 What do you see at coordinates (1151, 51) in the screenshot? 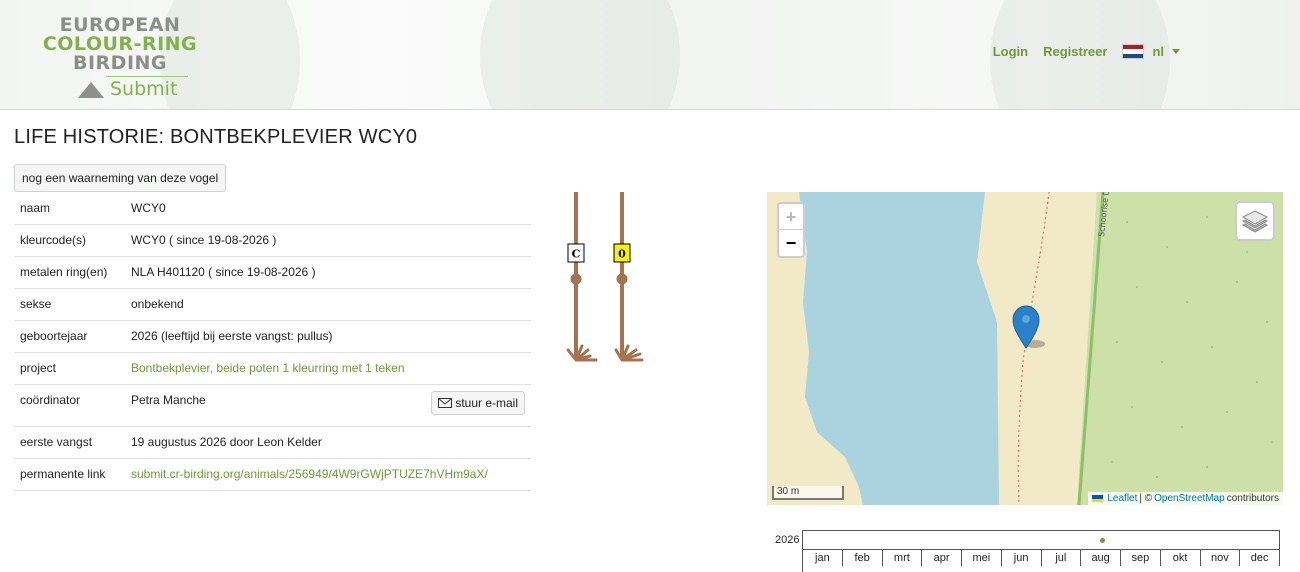
I see `language-dropdown: nl` at bounding box center [1151, 51].